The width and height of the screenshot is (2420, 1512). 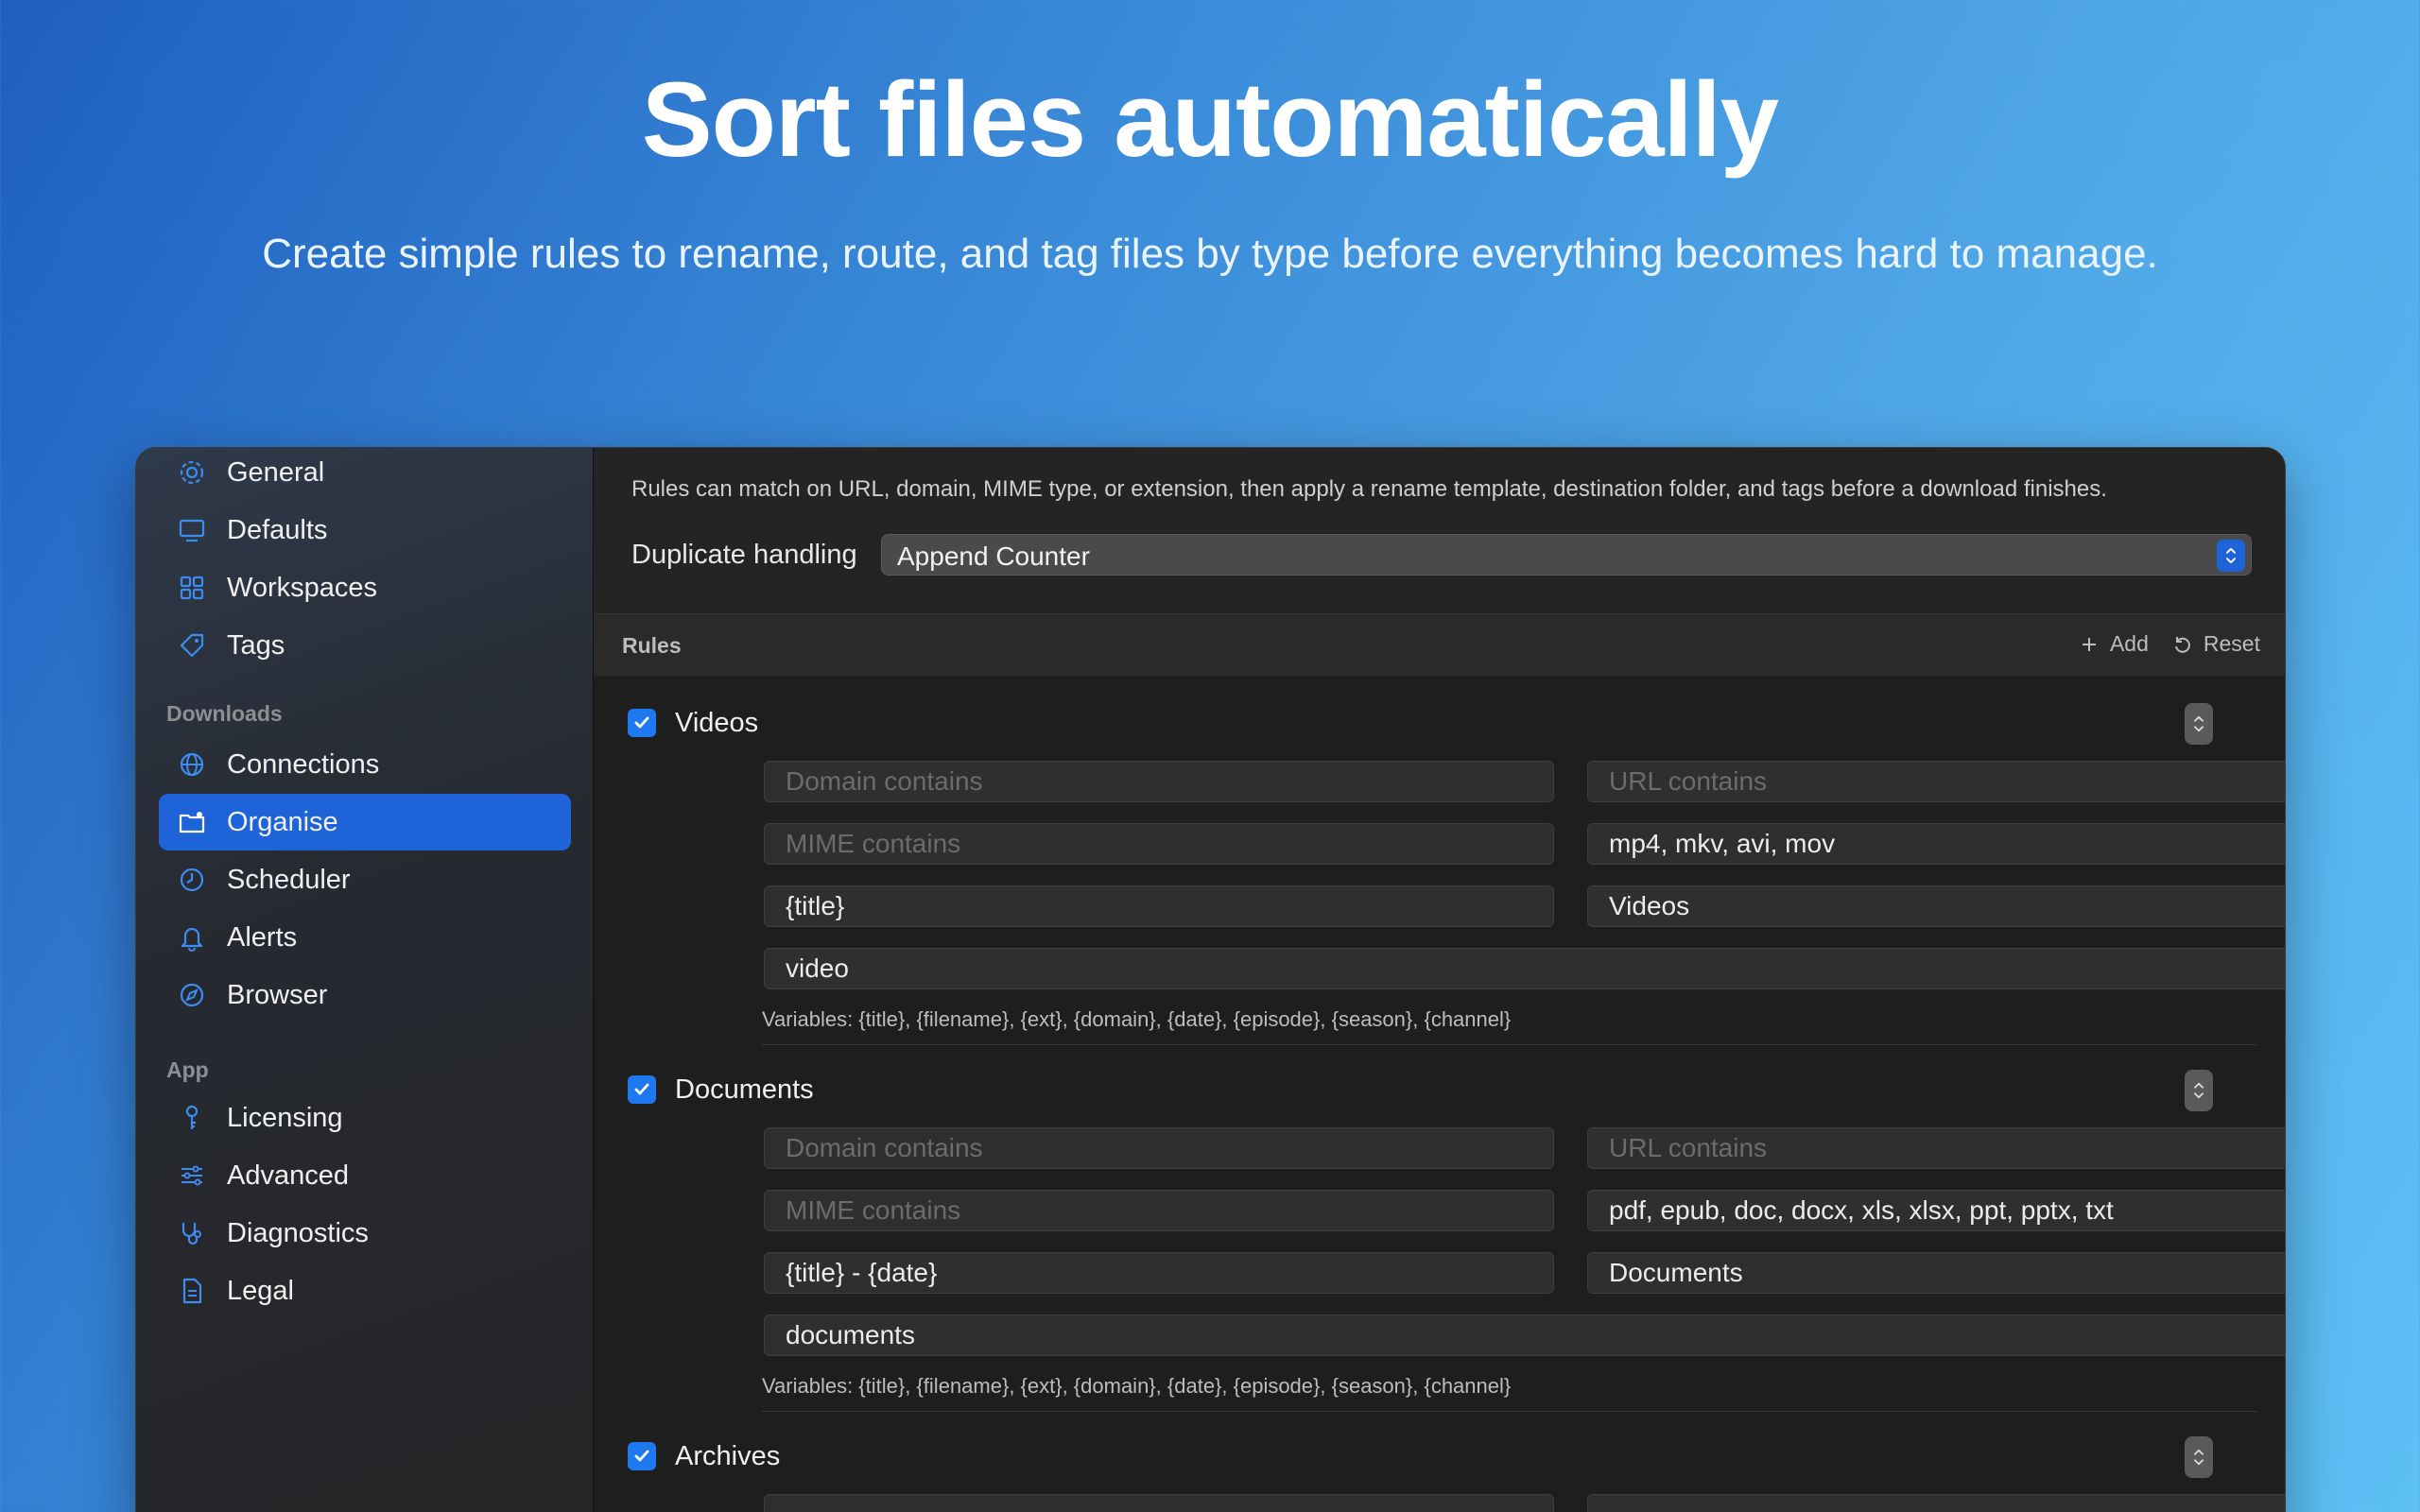 What do you see at coordinates (365, 474) in the screenshot?
I see `sidebar-item-general: General` at bounding box center [365, 474].